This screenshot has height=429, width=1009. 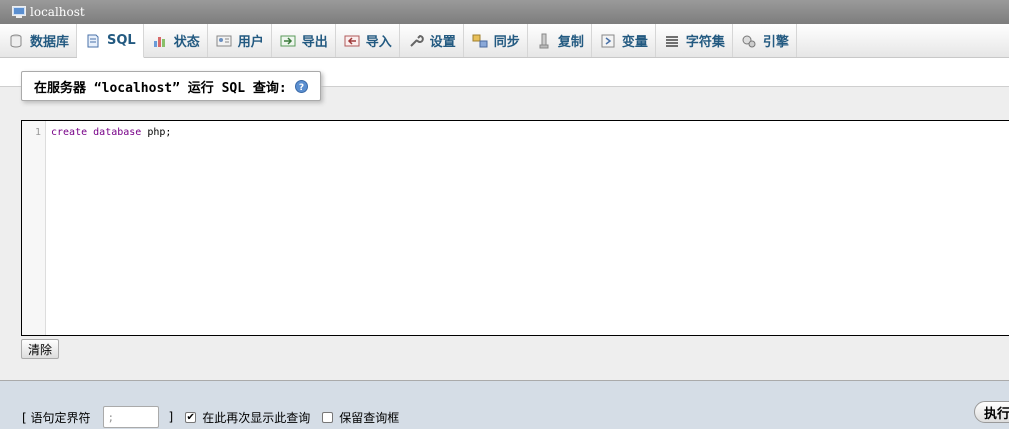 What do you see at coordinates (250, 42) in the screenshot?
I see `tab-label: 用户` at bounding box center [250, 42].